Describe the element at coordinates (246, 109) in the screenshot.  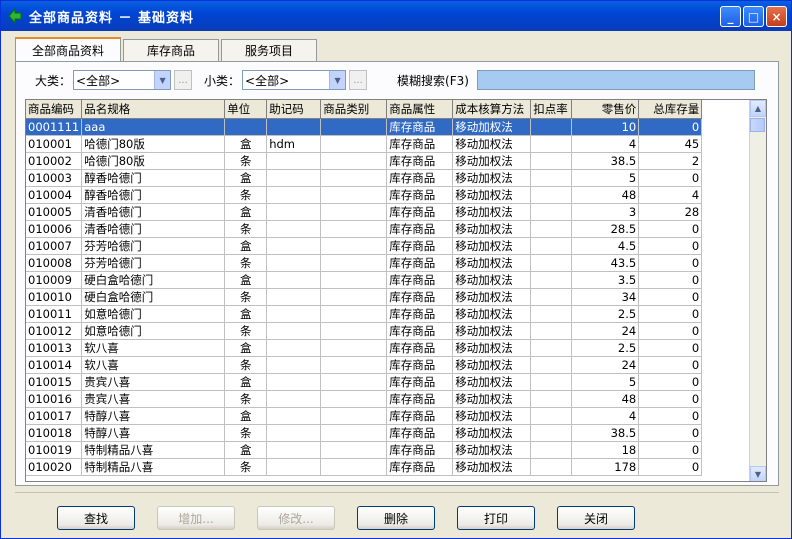
I see `column-header: 单位` at that location.